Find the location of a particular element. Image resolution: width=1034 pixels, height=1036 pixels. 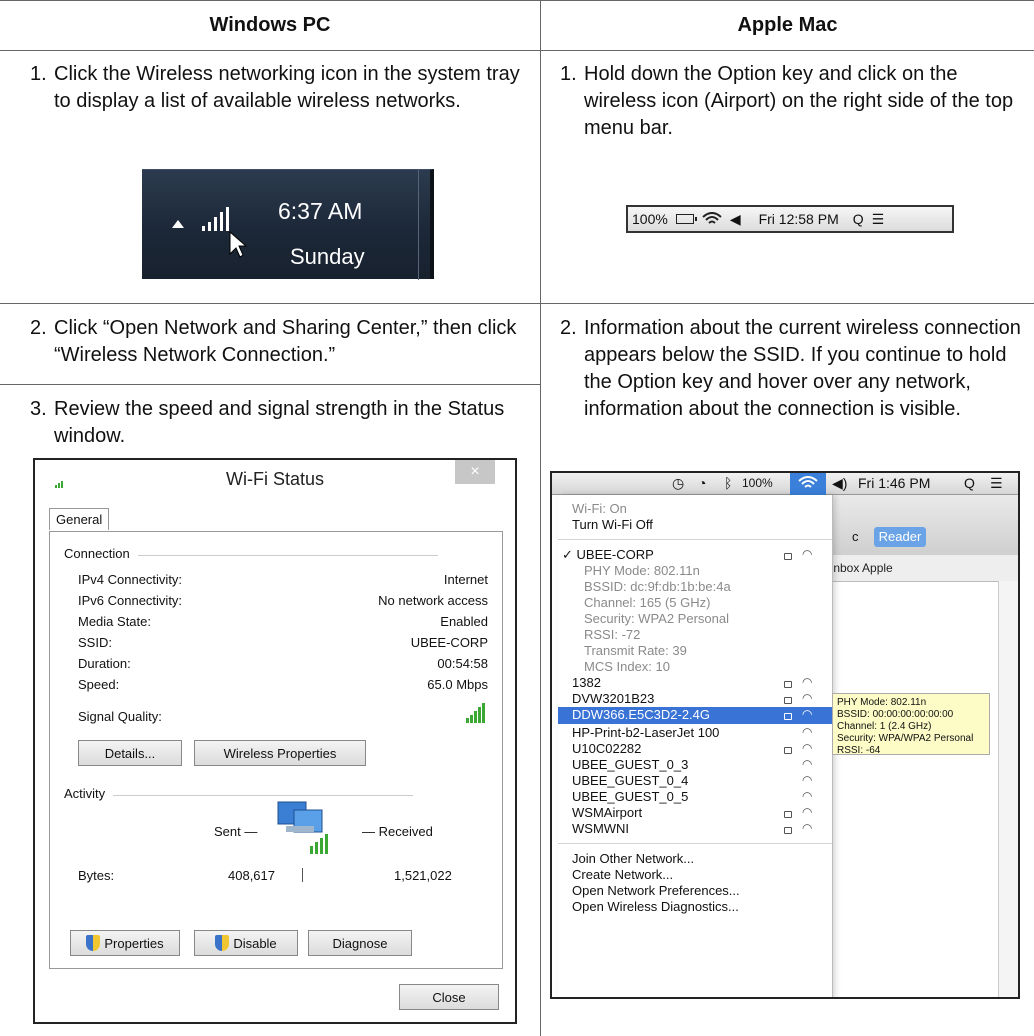

network-item-highlighted: DDW366.E5C3D2-2.4G is located at coordinates (641, 715).